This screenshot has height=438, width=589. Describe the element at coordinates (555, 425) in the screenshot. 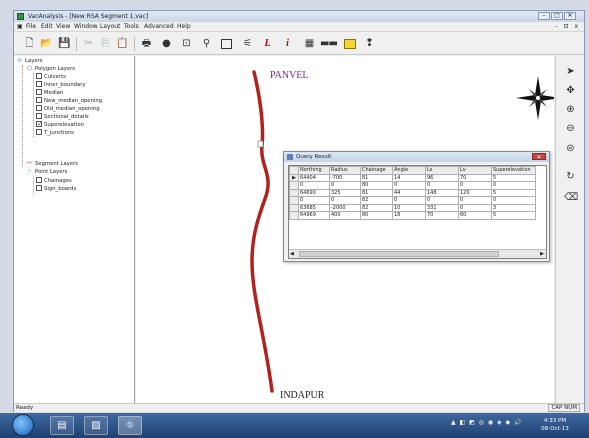

I see `taskbar-clock: 4:33 PM 08-Oct-13` at that location.